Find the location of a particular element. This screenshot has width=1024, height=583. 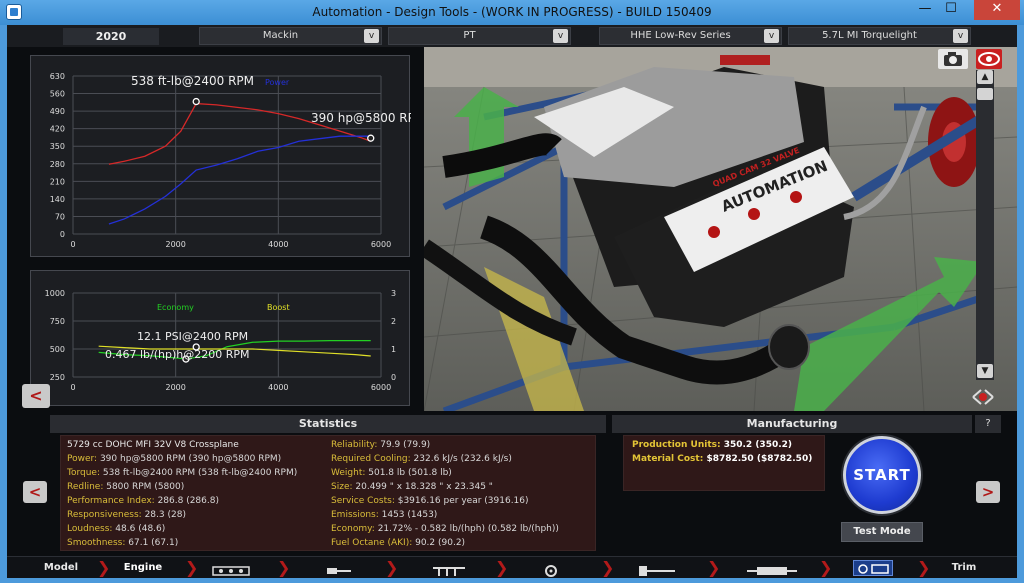

stat-base: (0.582 lb/(hph)) is located at coordinates (522, 529).